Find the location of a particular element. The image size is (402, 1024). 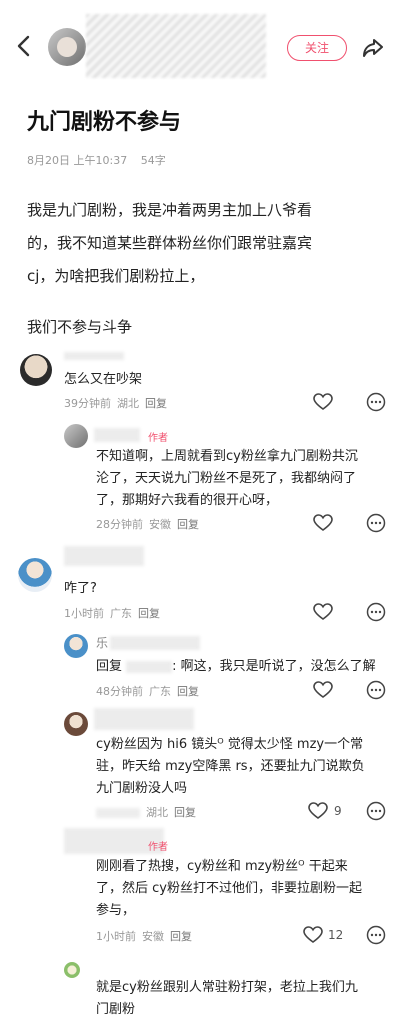

comment-meta: 1小时前 安徽 回复 is located at coordinates (147, 936).